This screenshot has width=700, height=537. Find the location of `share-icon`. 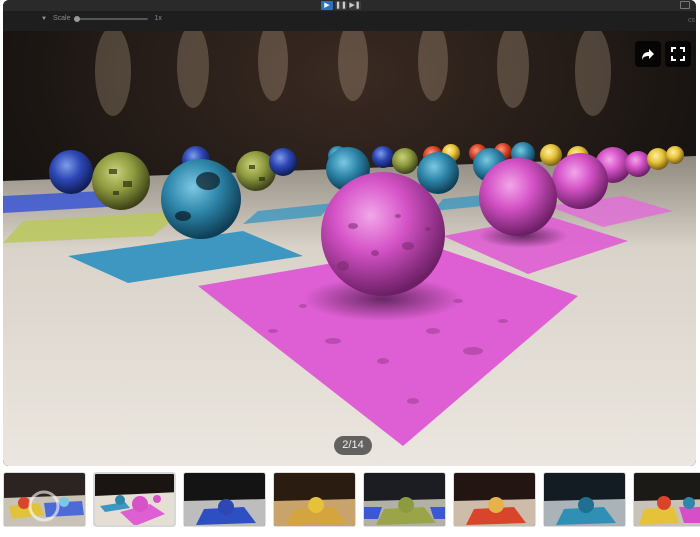

share-icon is located at coordinates (648, 54).